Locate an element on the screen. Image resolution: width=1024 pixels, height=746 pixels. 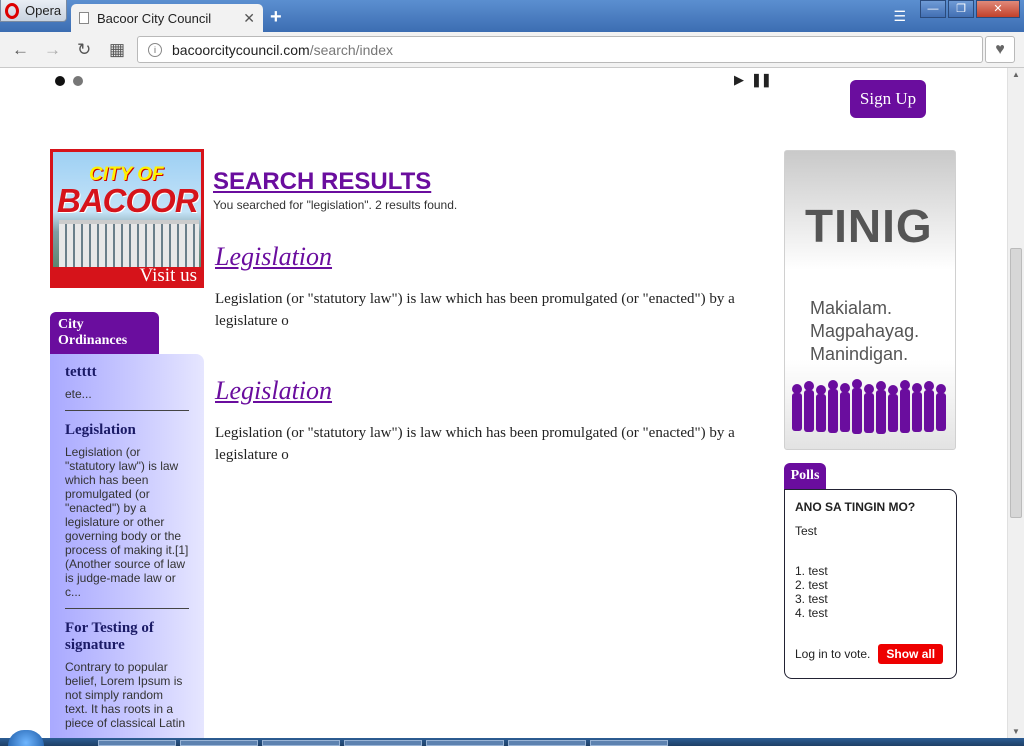
browser-tab-active: Bacoor City Council ✕ is located at coordinates (167, 18).